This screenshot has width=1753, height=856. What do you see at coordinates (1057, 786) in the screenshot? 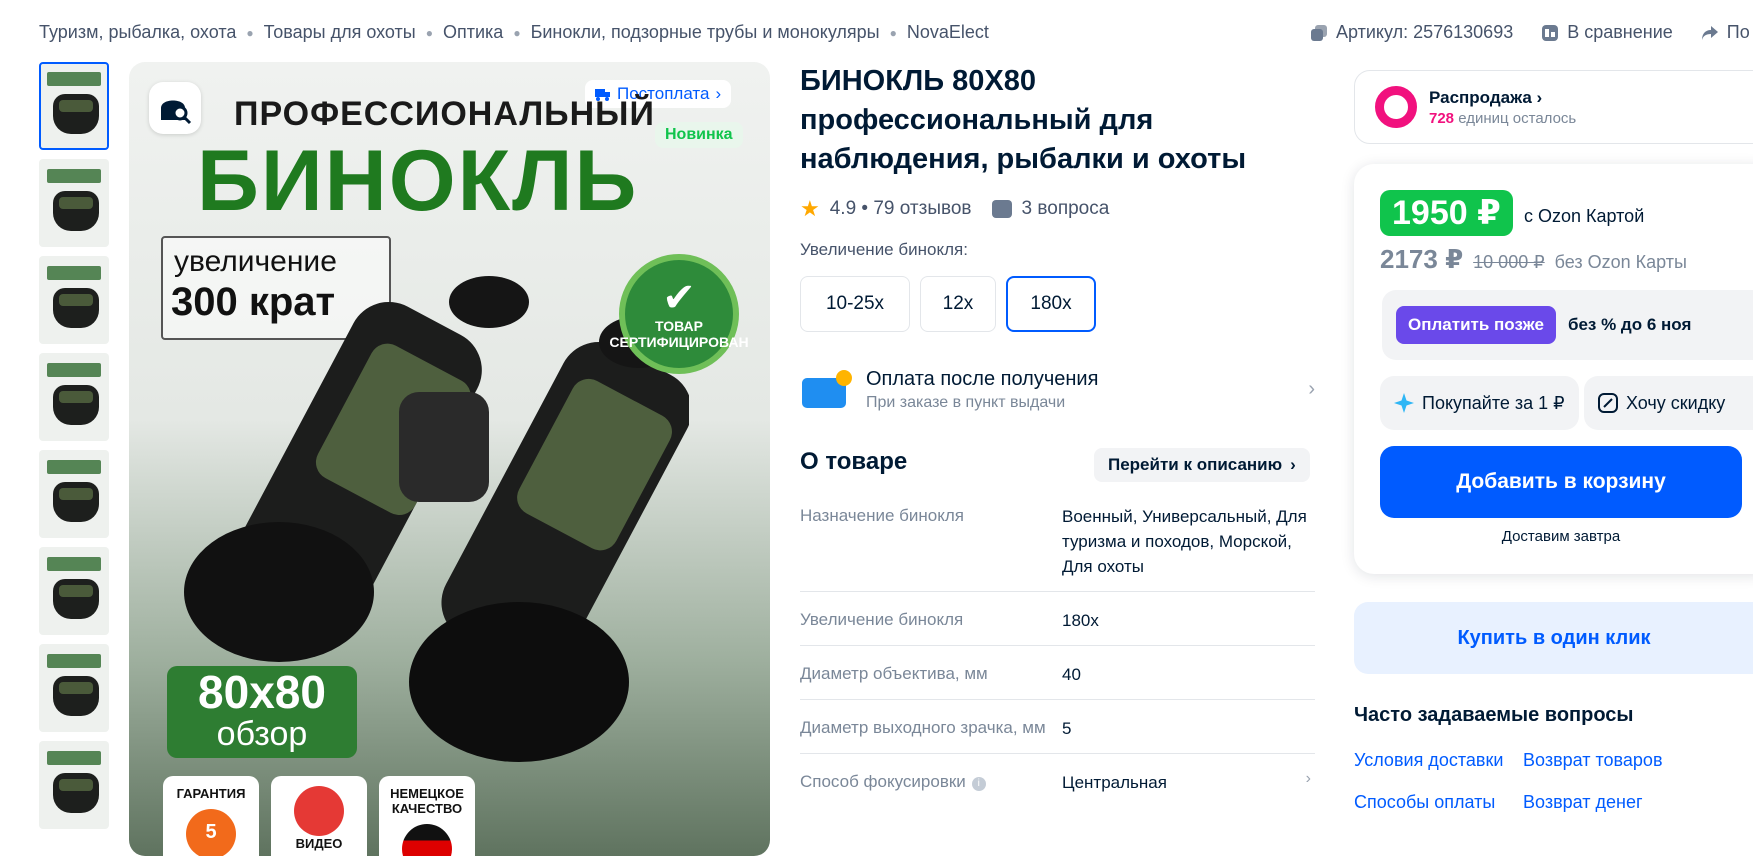
I see `spec-row: Способ фокусировки i Центральная ›` at bounding box center [1057, 786].